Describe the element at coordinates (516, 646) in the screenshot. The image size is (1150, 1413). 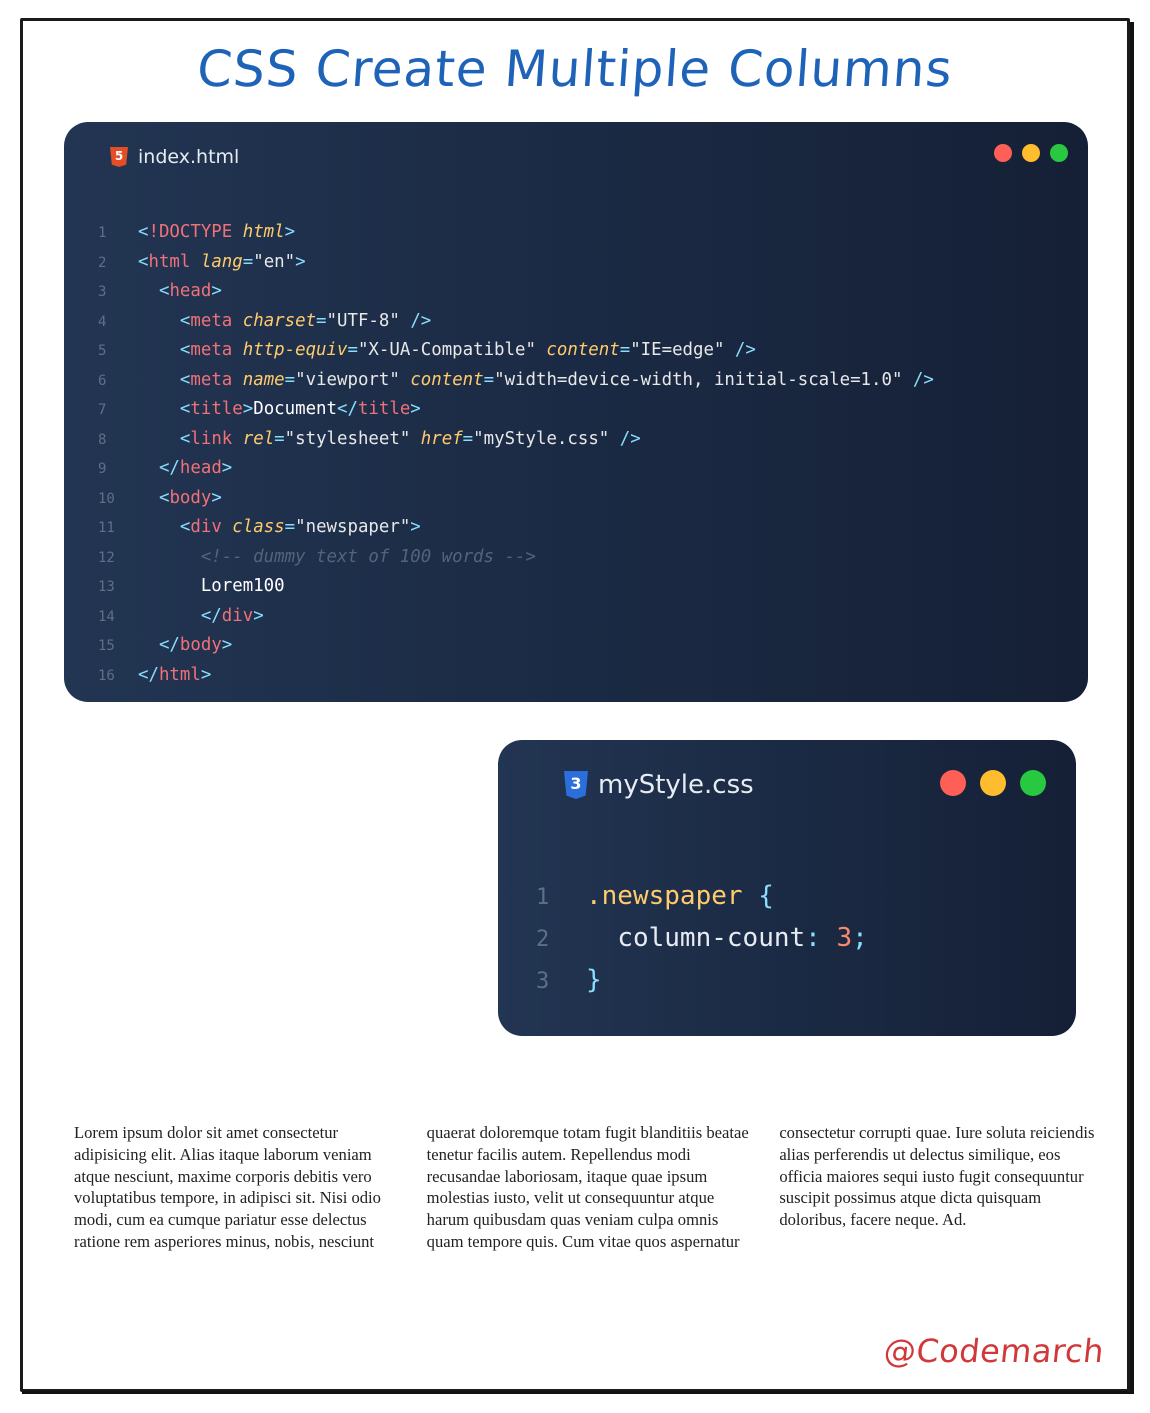
I see `code-line: 15 </body>` at that location.